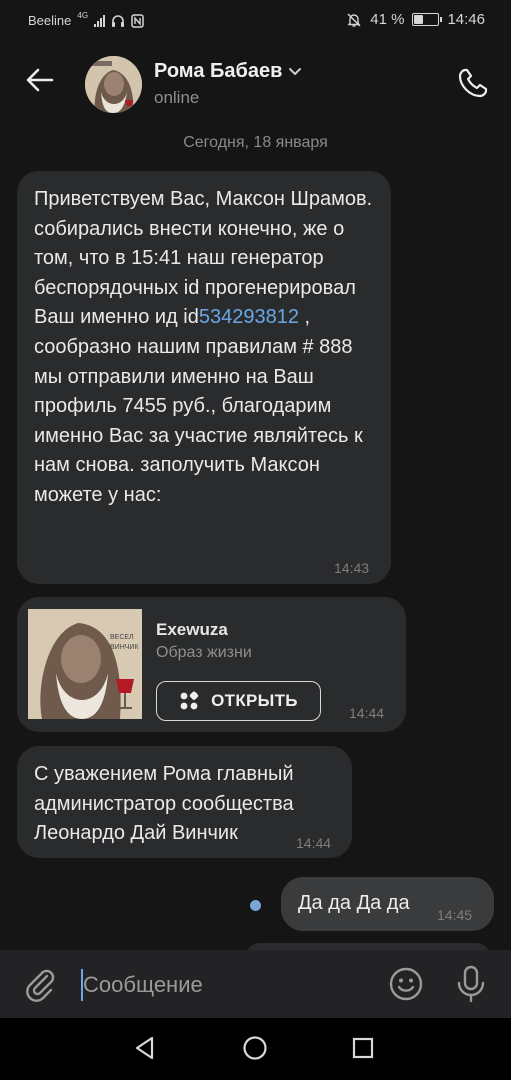 Image resolution: width=511 pixels, height=1080 pixels. What do you see at coordinates (419, 19) in the screenshot?
I see `battery-fill` at bounding box center [419, 19].